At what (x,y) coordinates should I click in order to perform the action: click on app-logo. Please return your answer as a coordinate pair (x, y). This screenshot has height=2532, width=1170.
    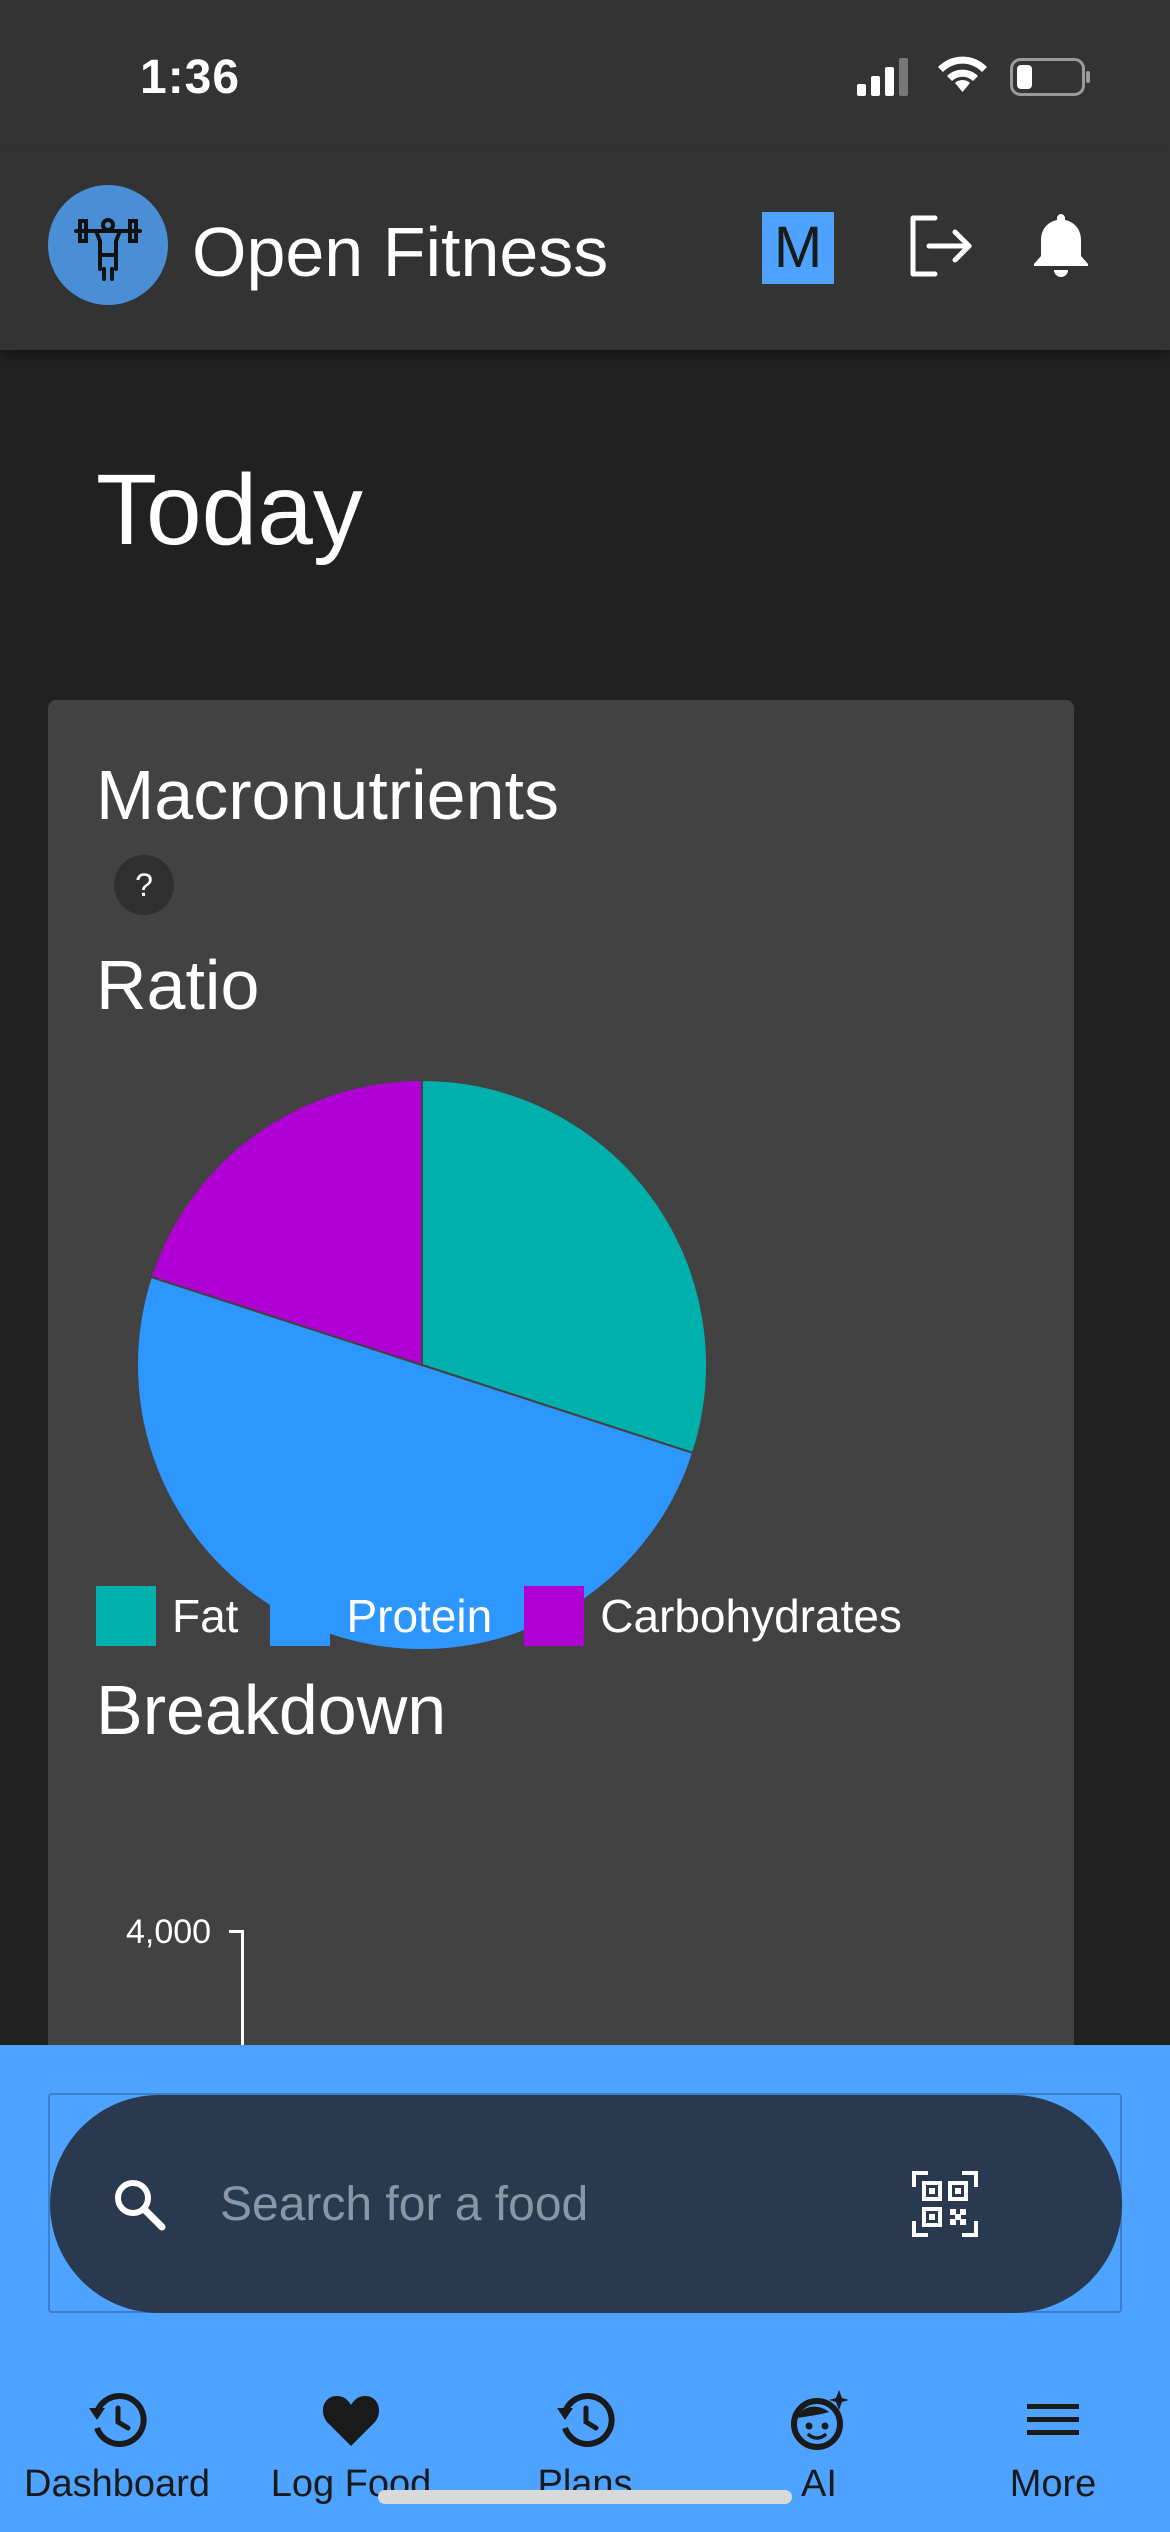
    Looking at the image, I should click on (108, 245).